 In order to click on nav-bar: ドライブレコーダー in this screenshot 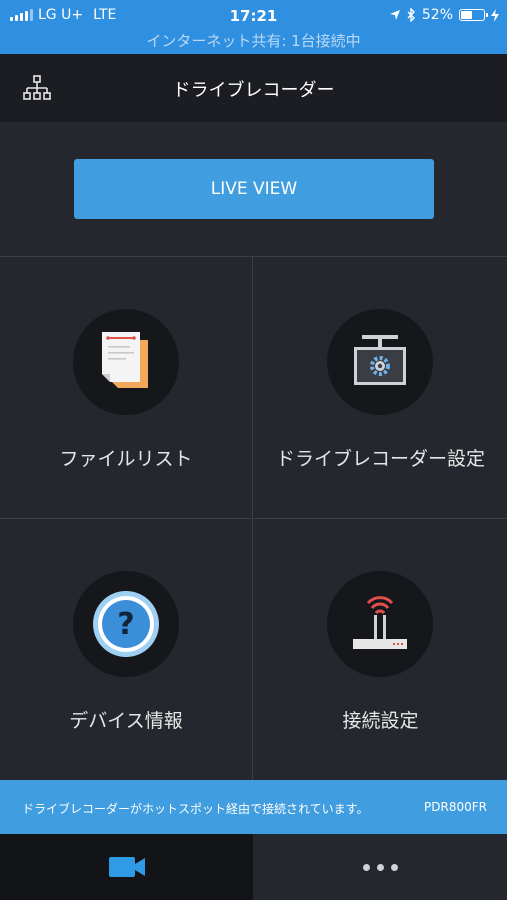, I will do `click(253, 88)`.